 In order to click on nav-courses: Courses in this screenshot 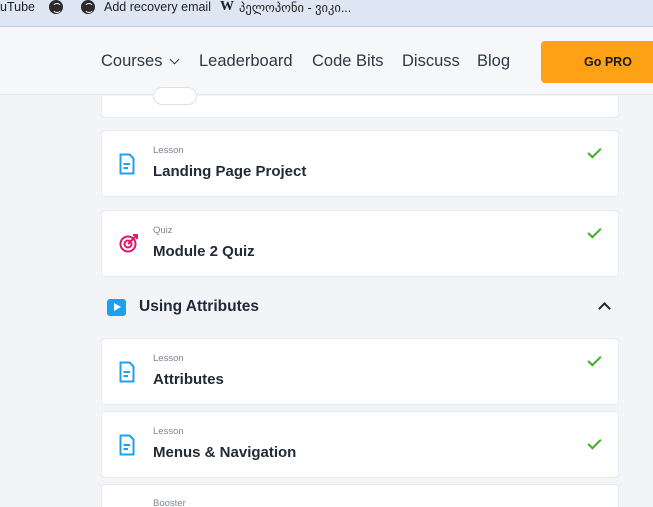, I will do `click(140, 61)`.